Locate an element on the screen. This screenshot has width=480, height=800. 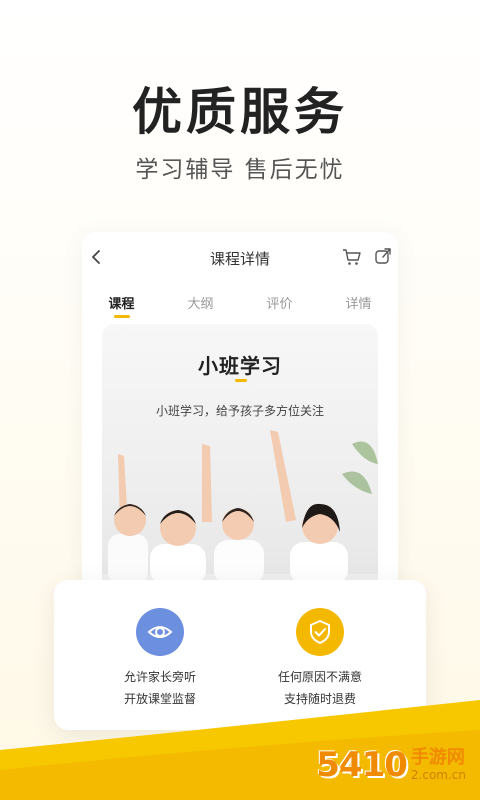
tab-bar: 课程 大纲 评价 详情 is located at coordinates (240, 305).